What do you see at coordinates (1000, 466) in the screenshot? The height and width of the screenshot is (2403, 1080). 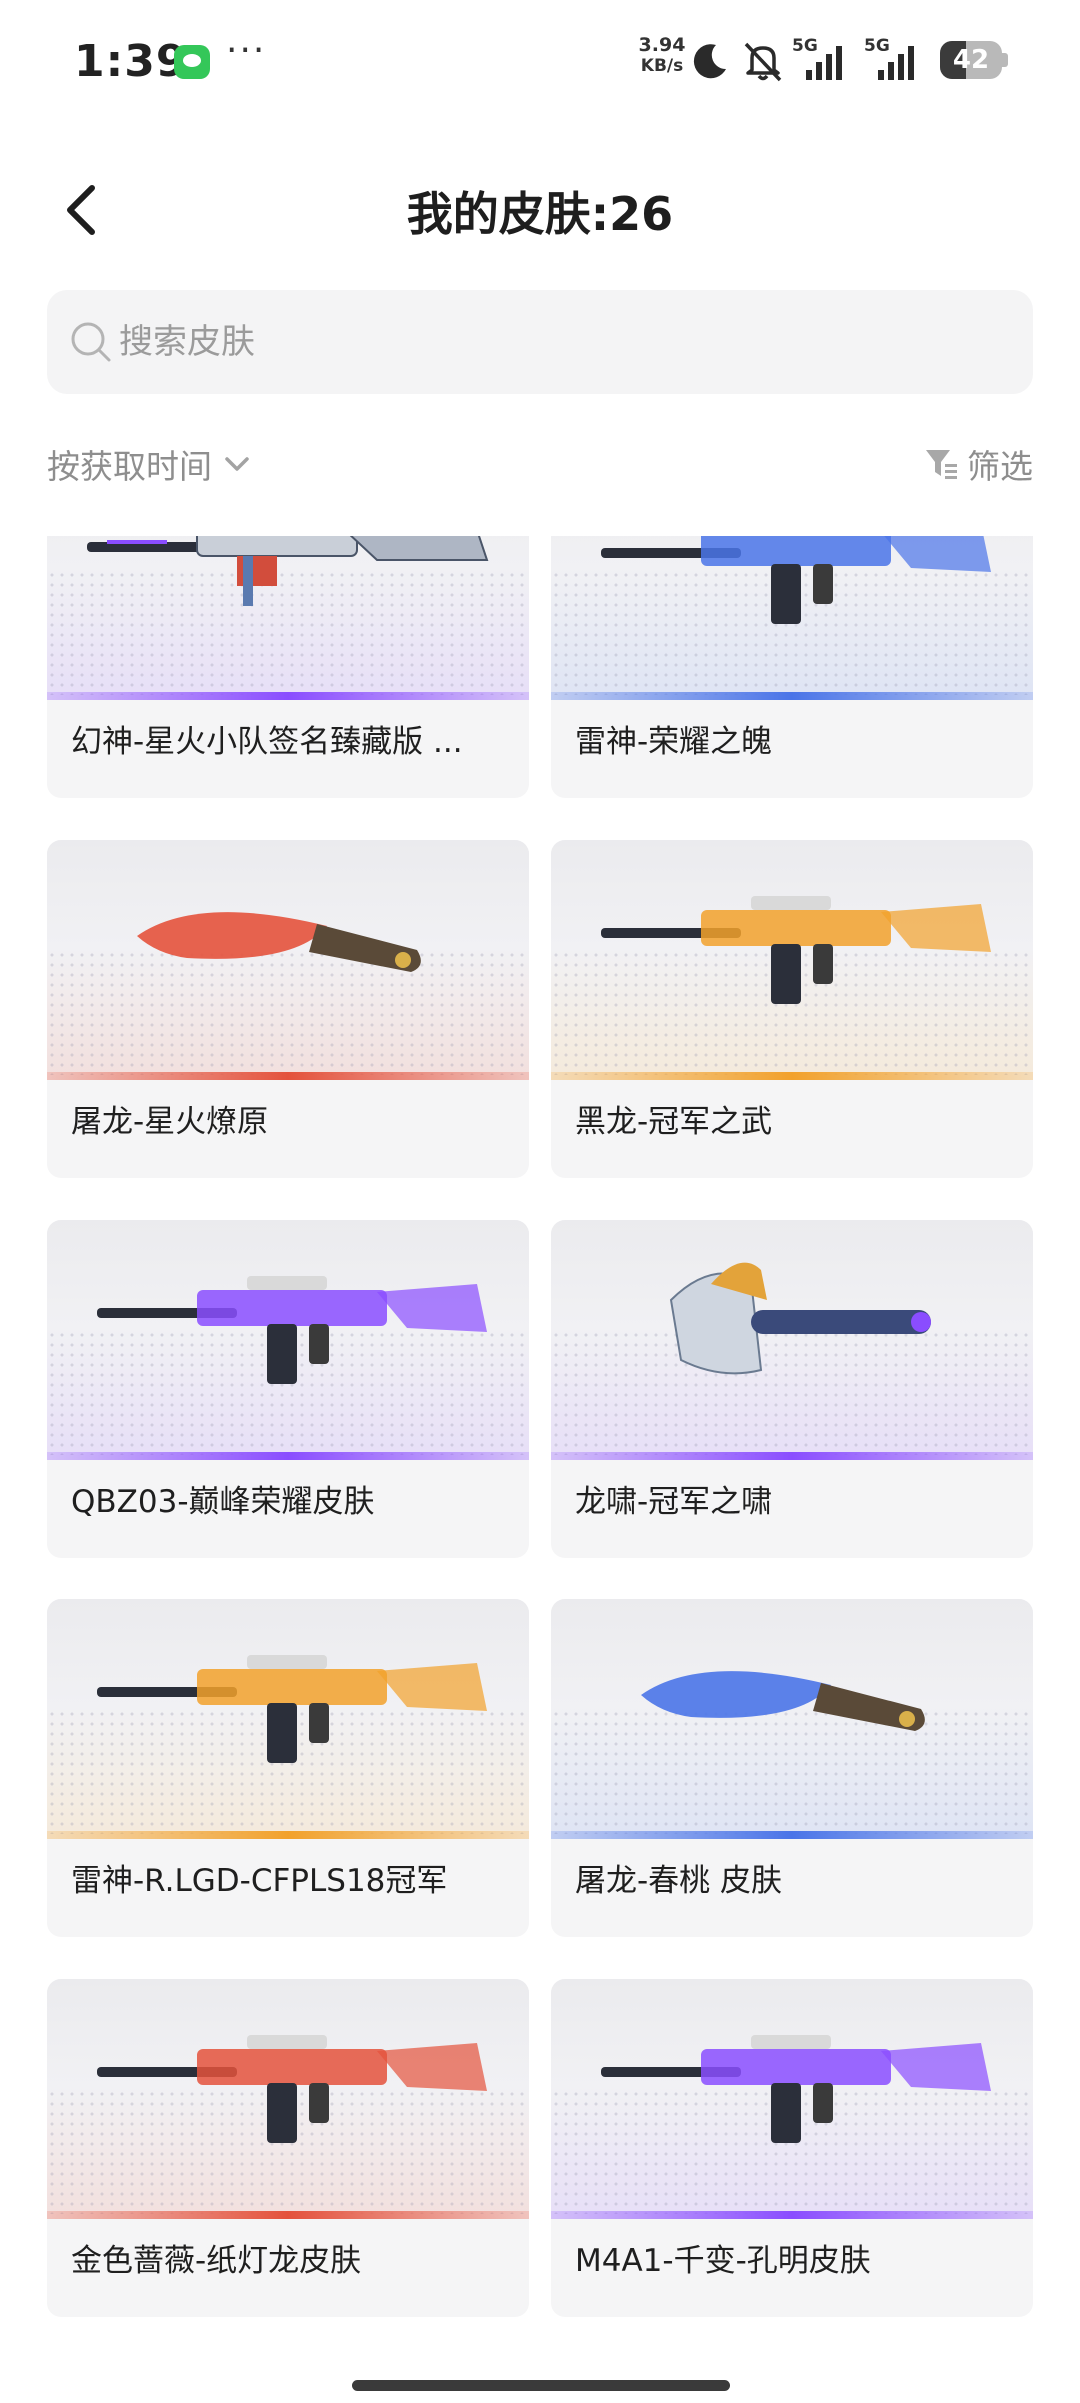 I see `filter-label: 筛选` at bounding box center [1000, 466].